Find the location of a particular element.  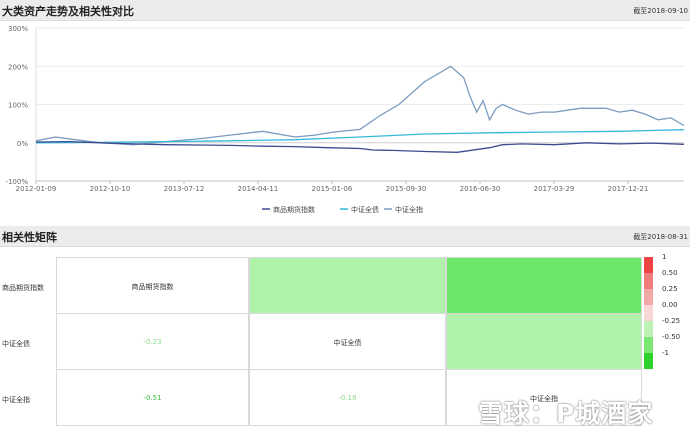

matrix-cell: 商品期货指数 is located at coordinates (152, 285).